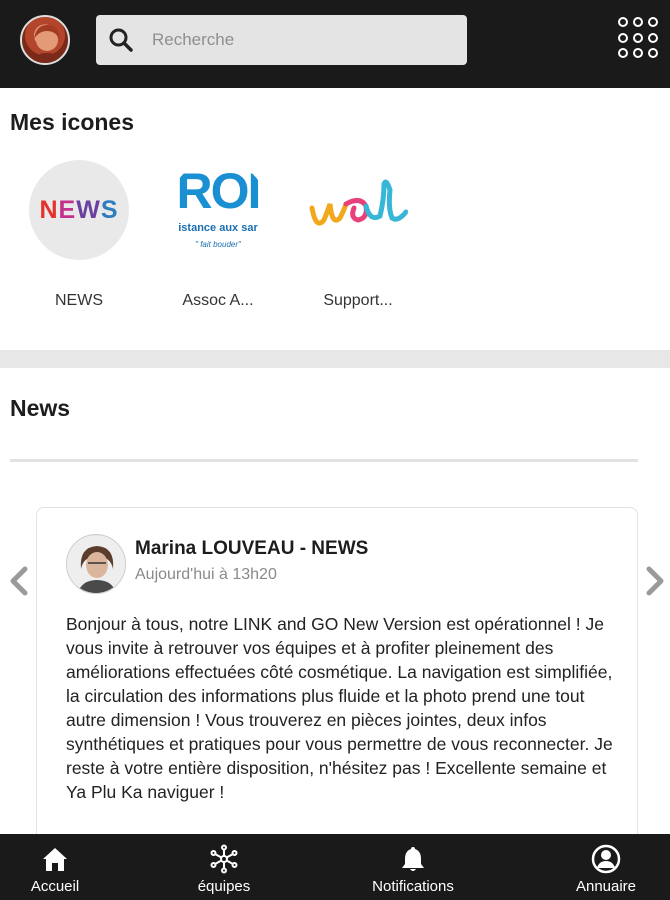  What do you see at coordinates (55, 886) in the screenshot?
I see `nav-label: Accueil` at bounding box center [55, 886].